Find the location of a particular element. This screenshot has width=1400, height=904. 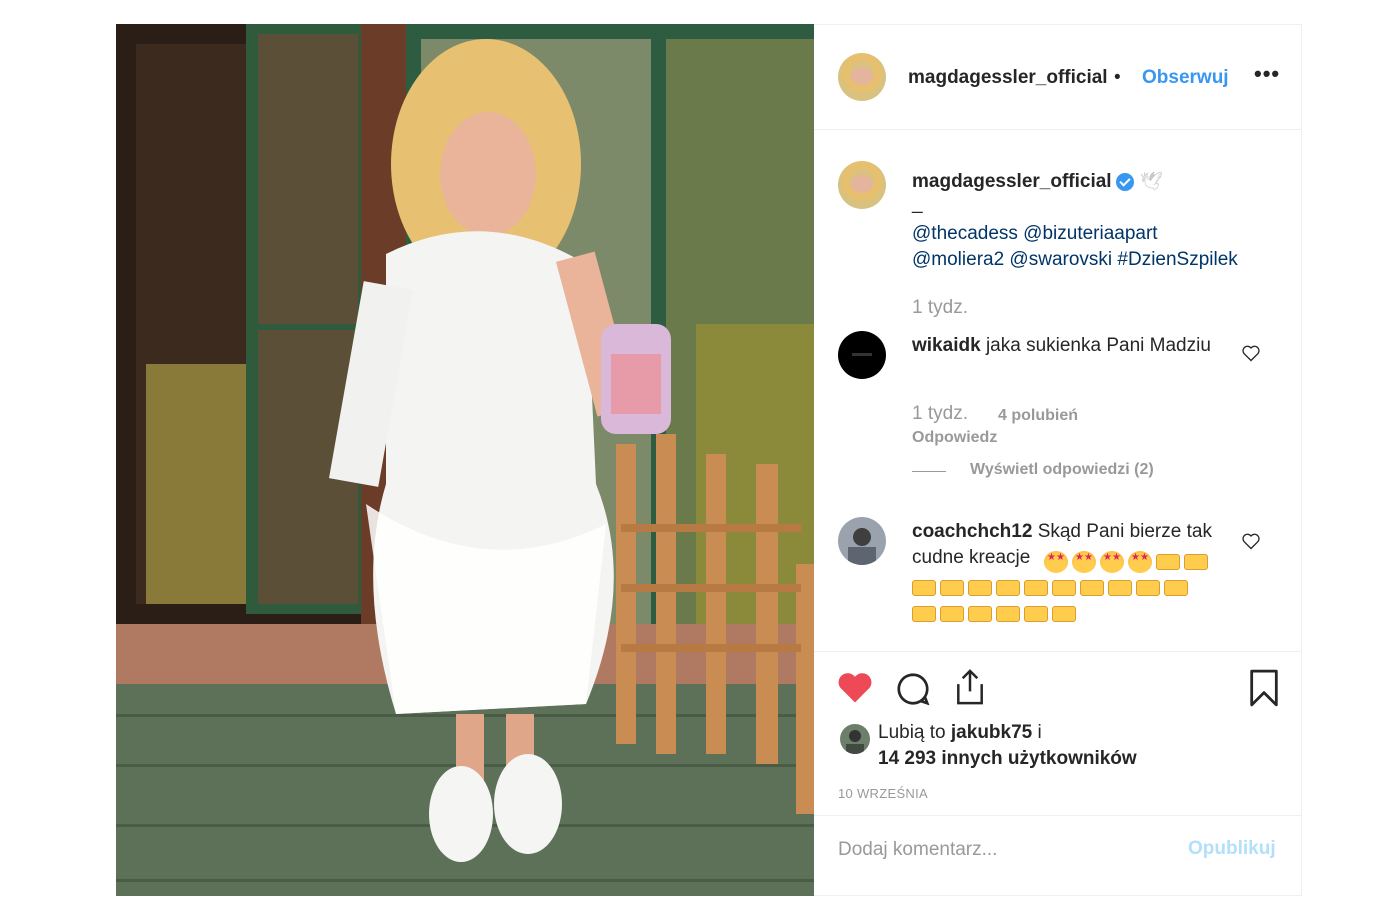

author-avatar is located at coordinates (862, 77).